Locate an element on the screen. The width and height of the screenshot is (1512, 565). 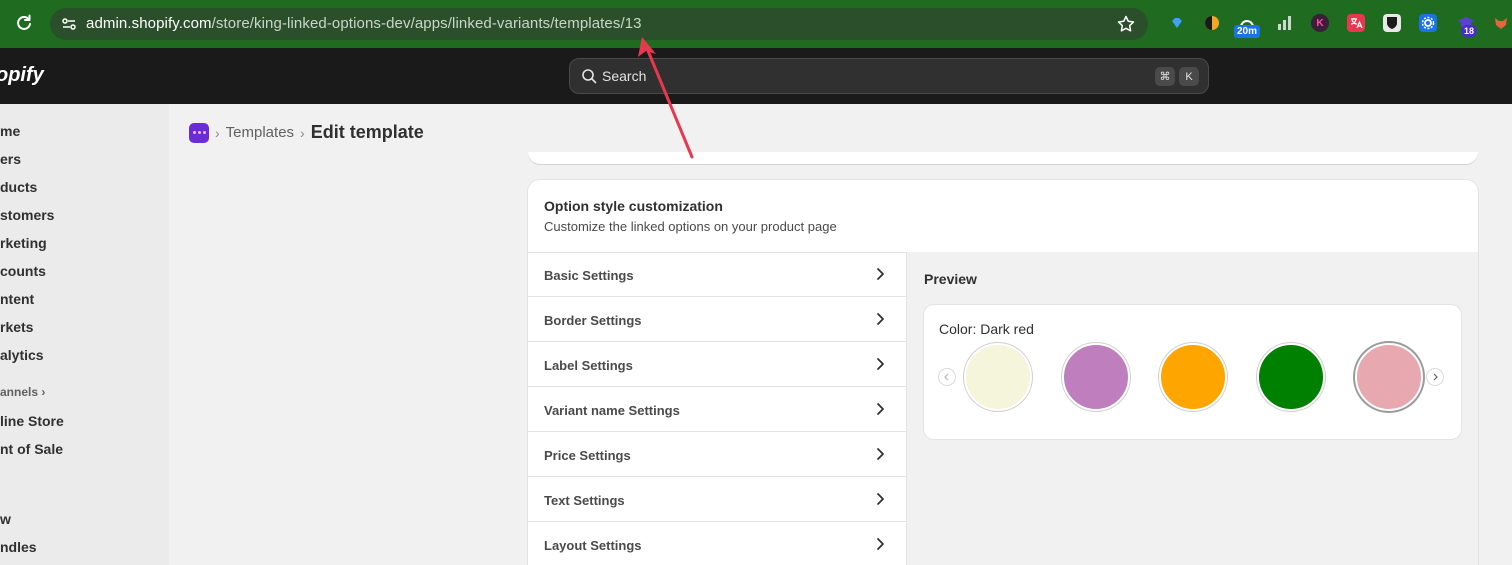
admin-topbar: opify Search ⌘ K is located at coordinates (756, 76).